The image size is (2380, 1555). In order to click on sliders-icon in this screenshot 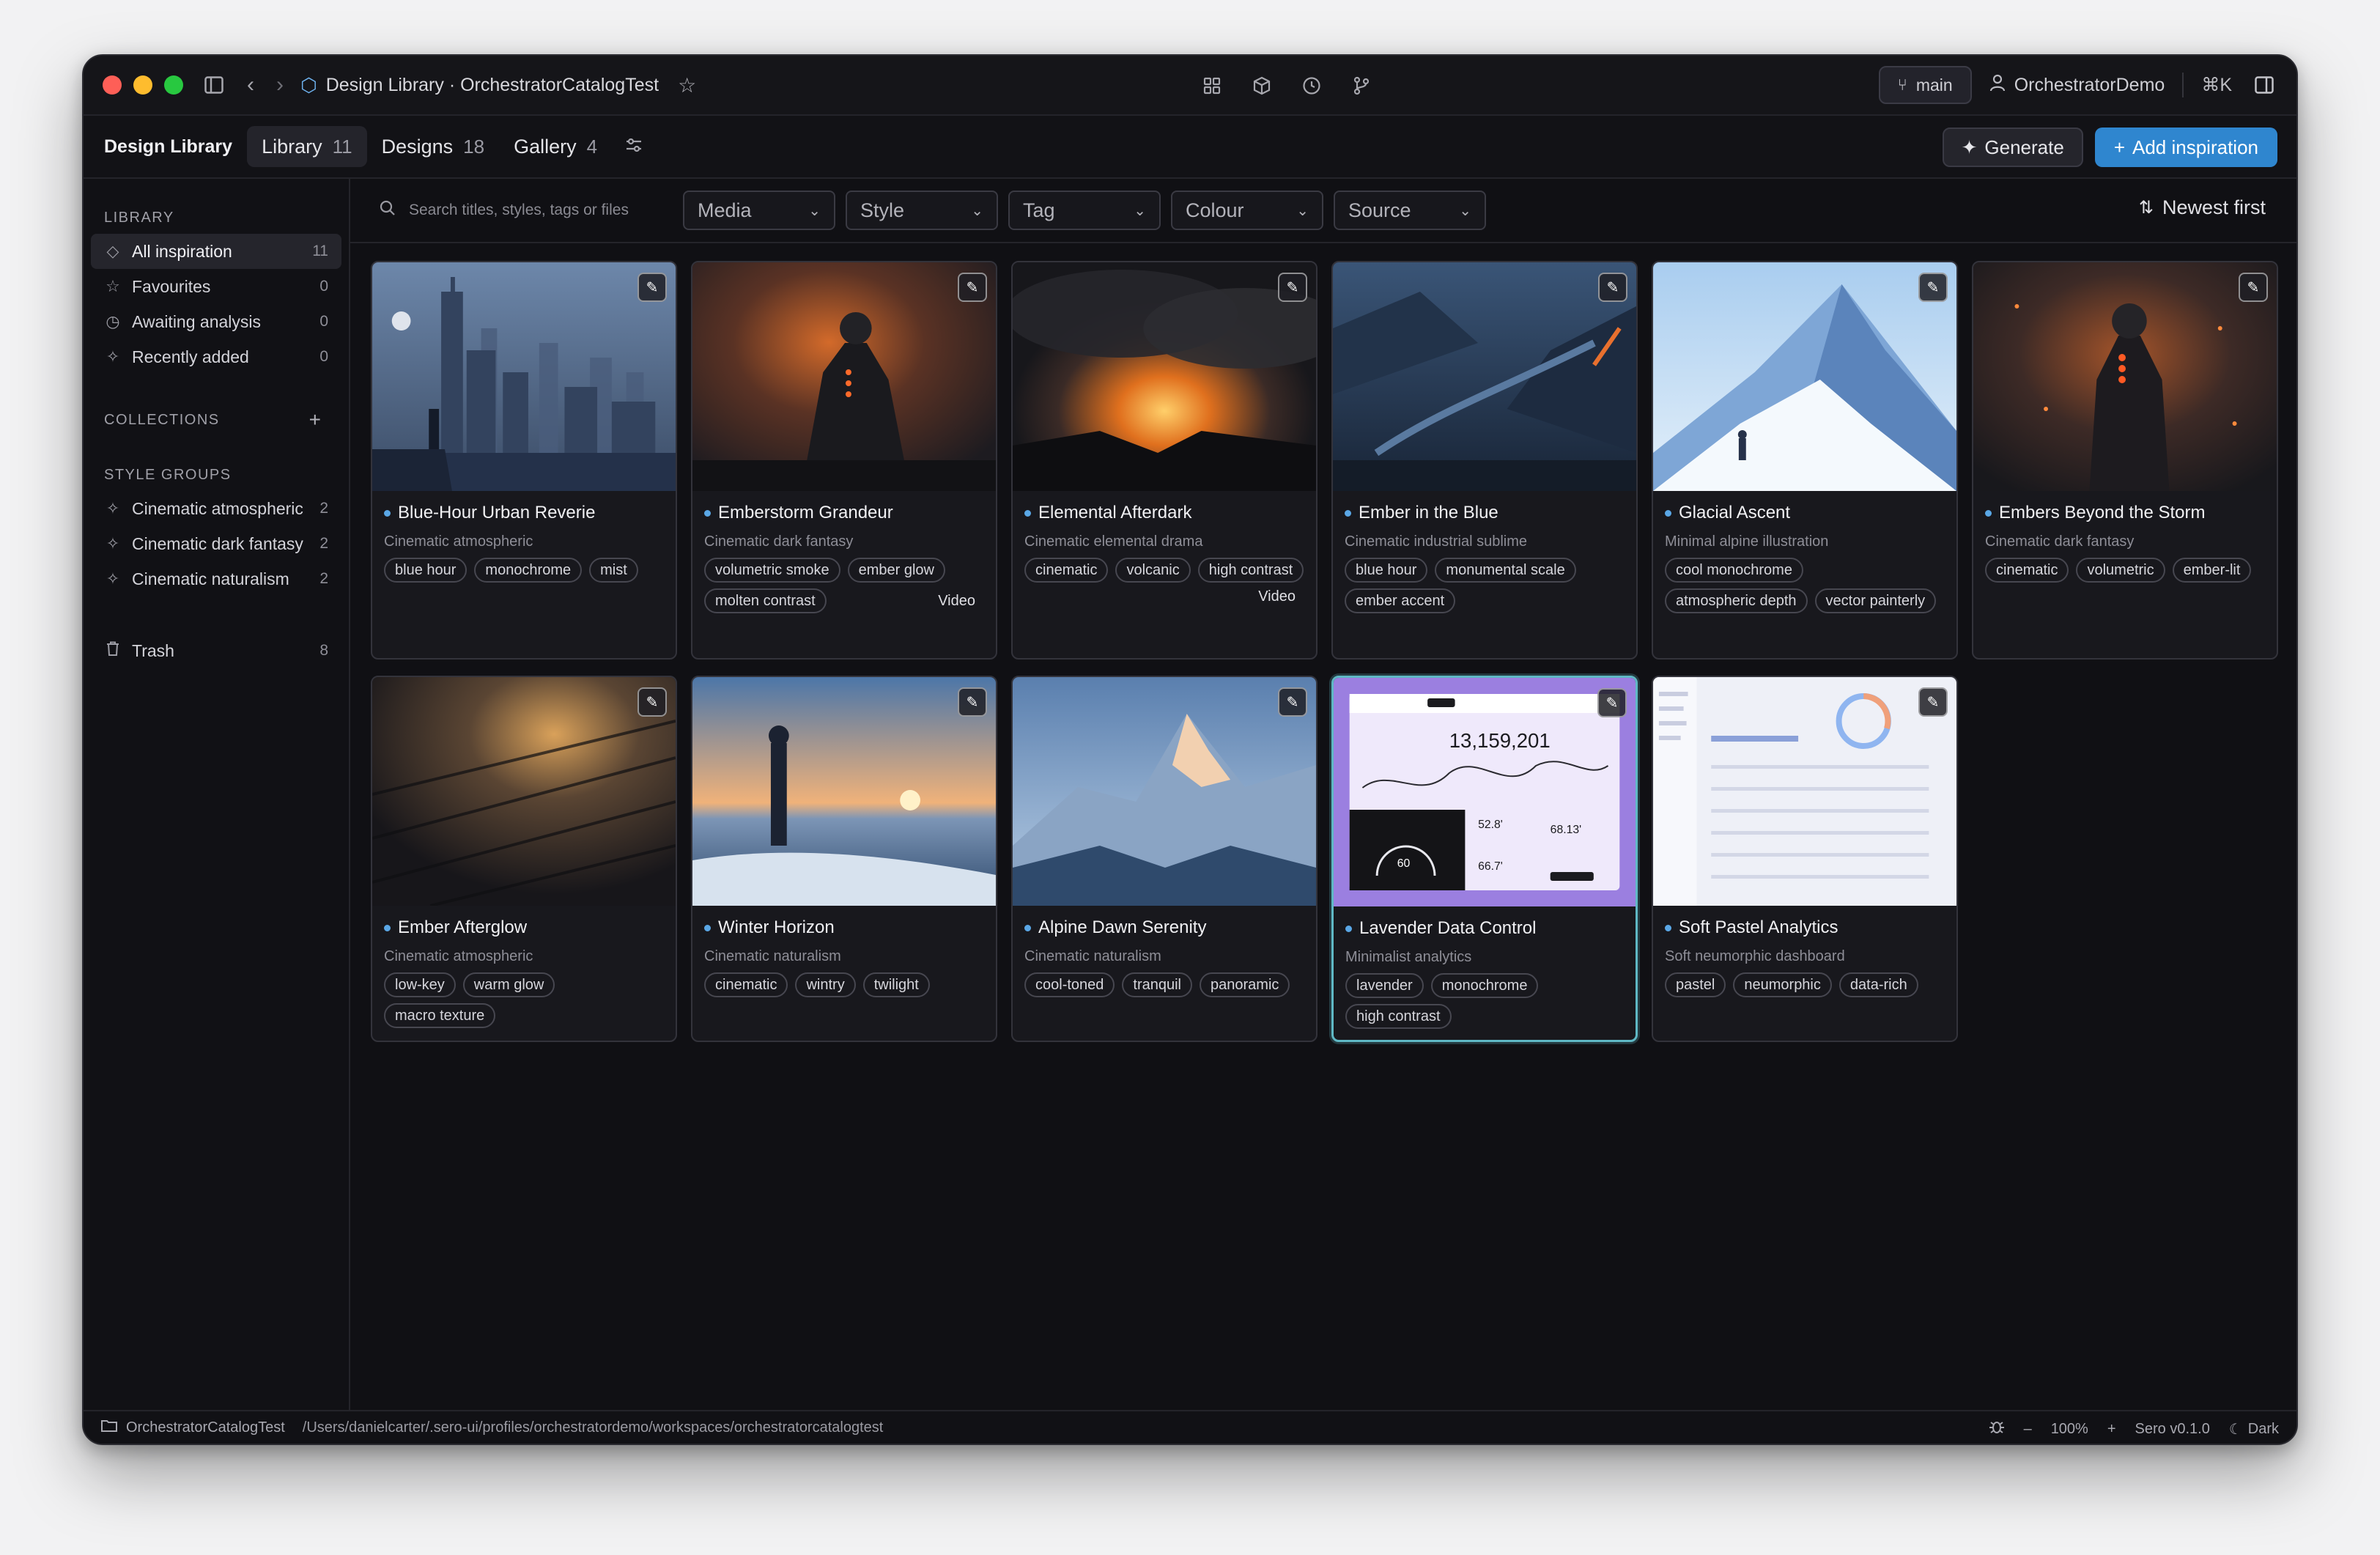, I will do `click(634, 147)`.